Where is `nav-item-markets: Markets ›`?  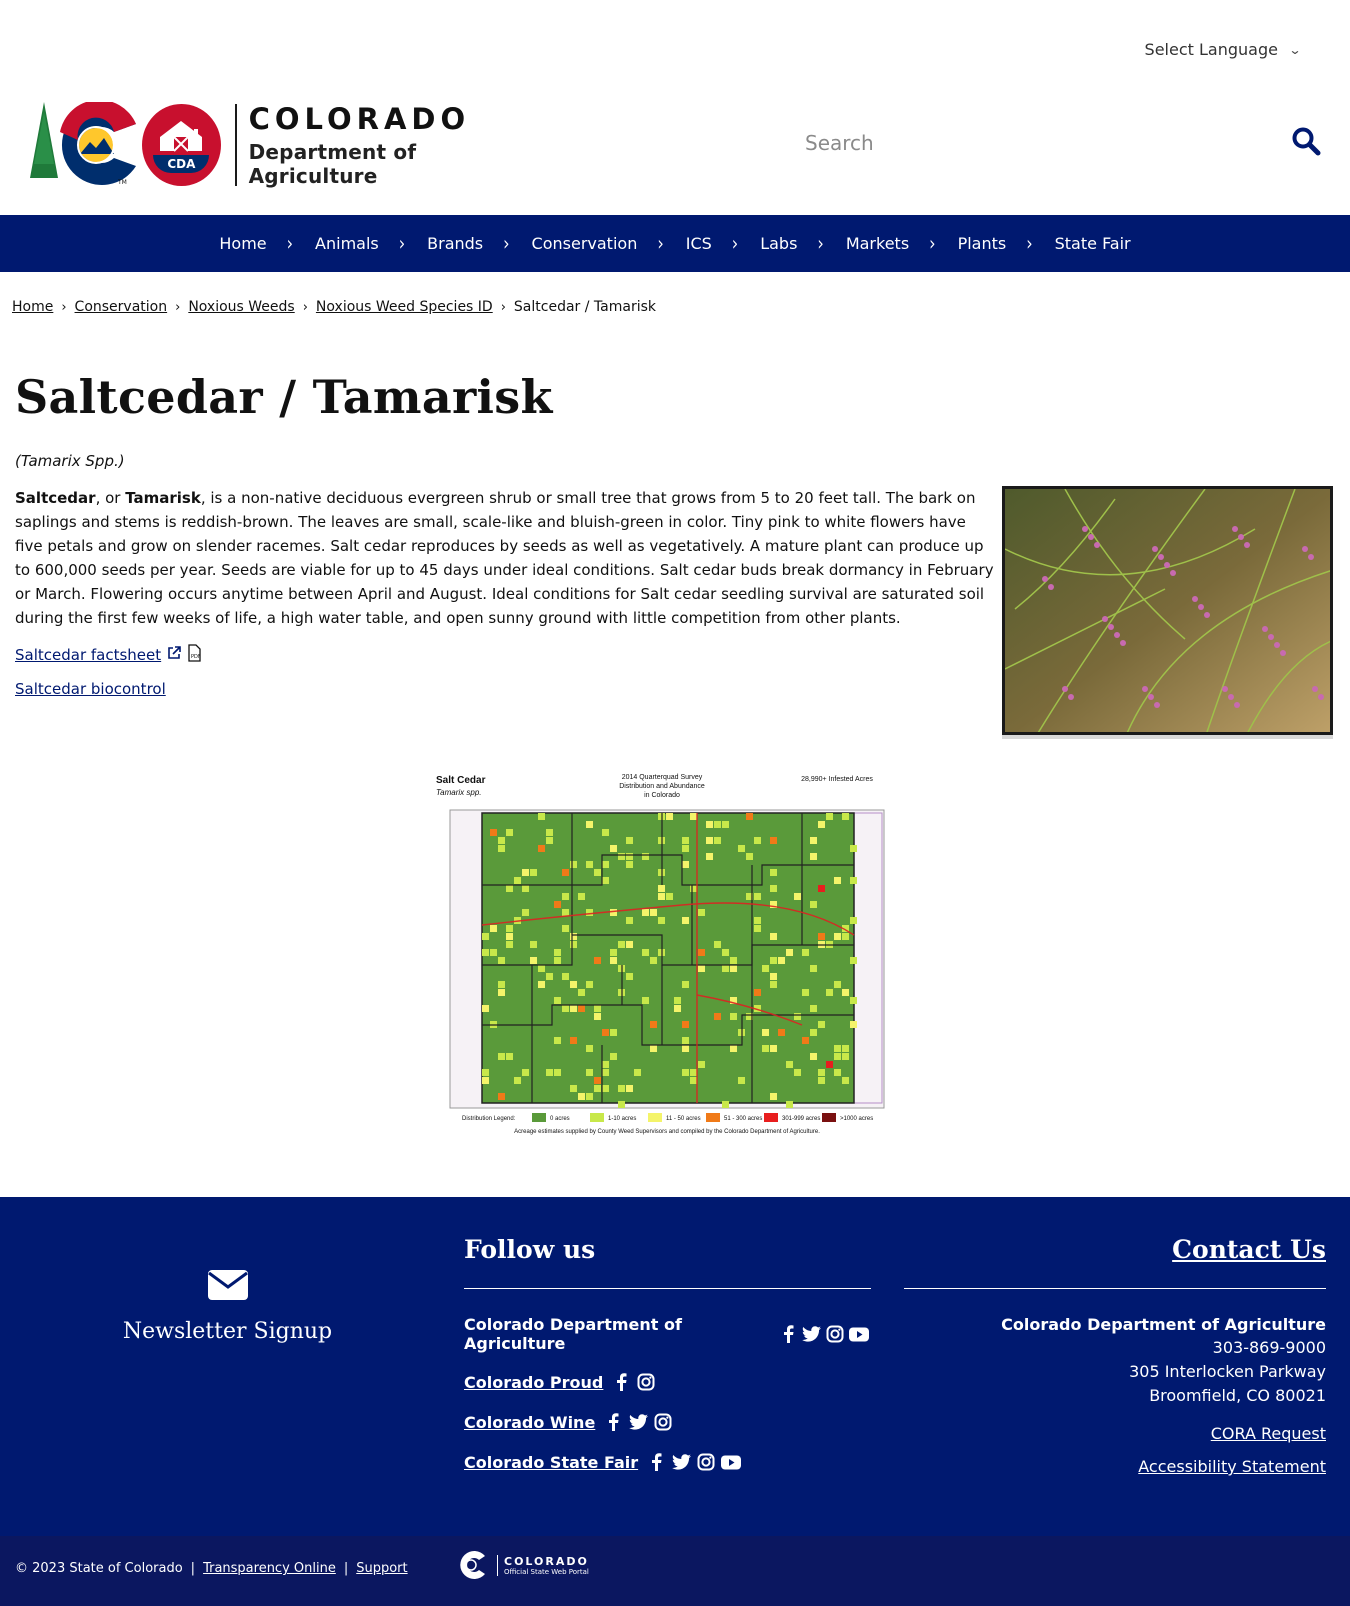 nav-item-markets: Markets › is located at coordinates (902, 243).